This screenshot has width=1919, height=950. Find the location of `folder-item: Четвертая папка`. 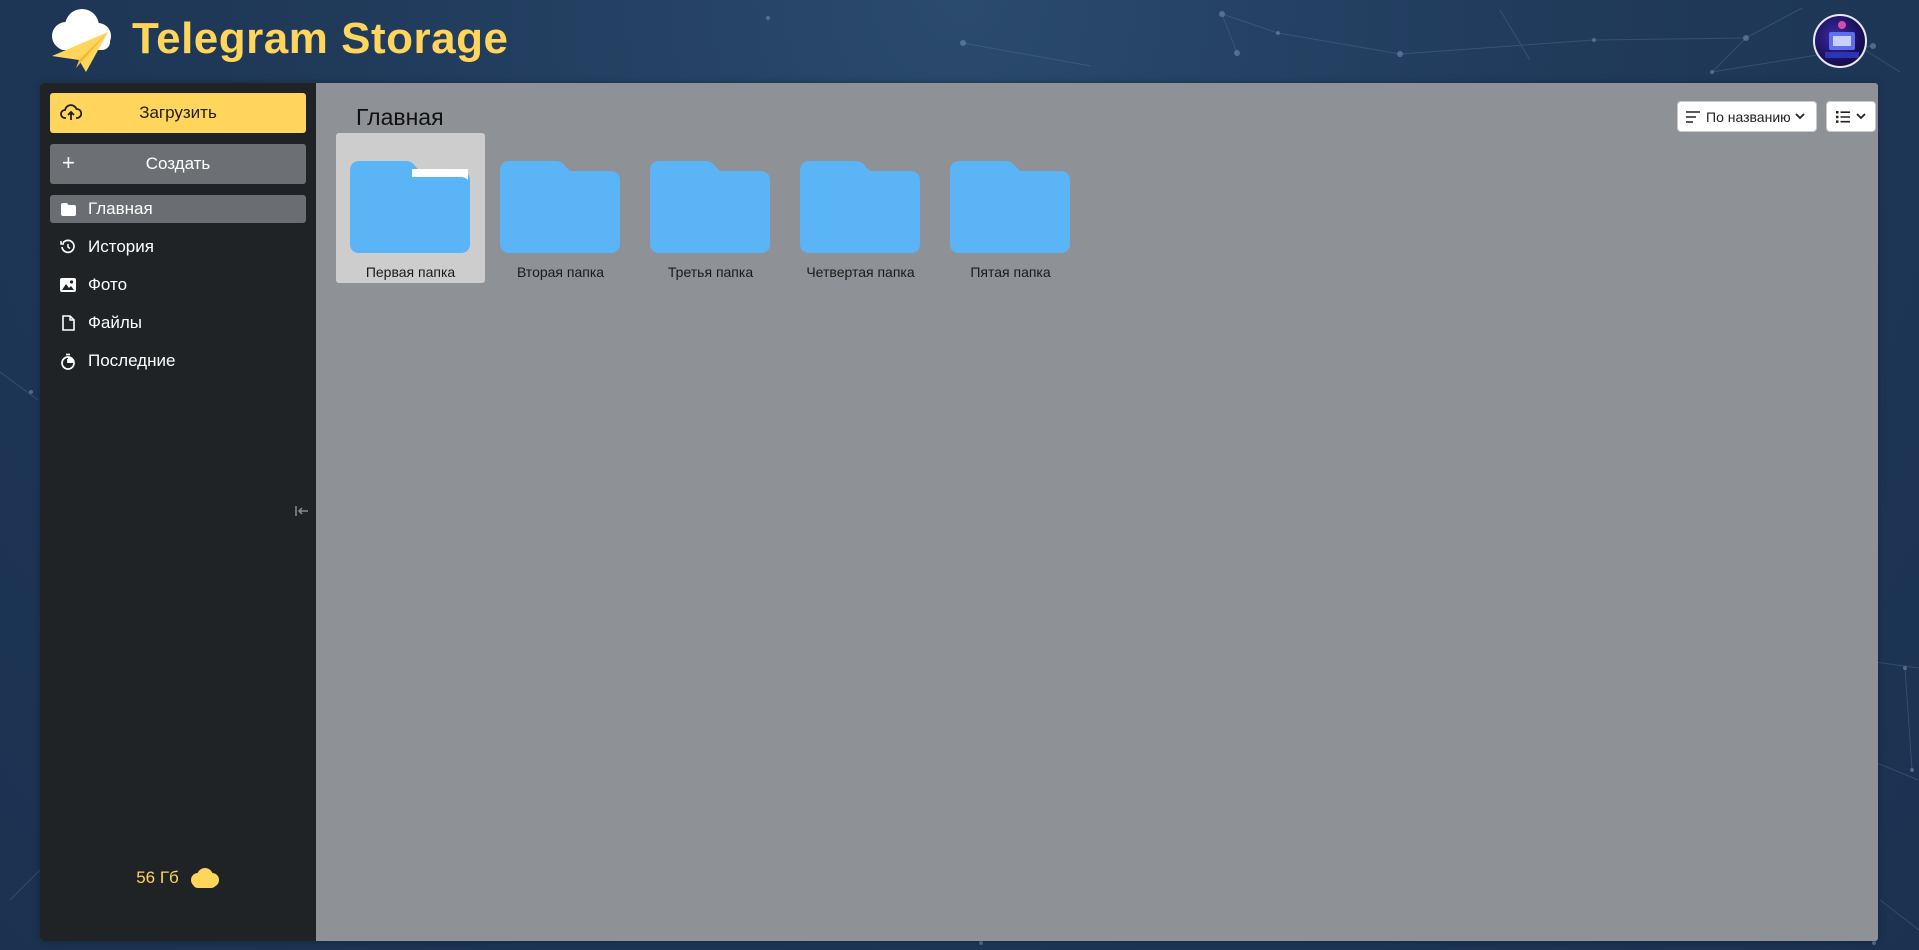

folder-item: Четвертая папка is located at coordinates (860, 208).